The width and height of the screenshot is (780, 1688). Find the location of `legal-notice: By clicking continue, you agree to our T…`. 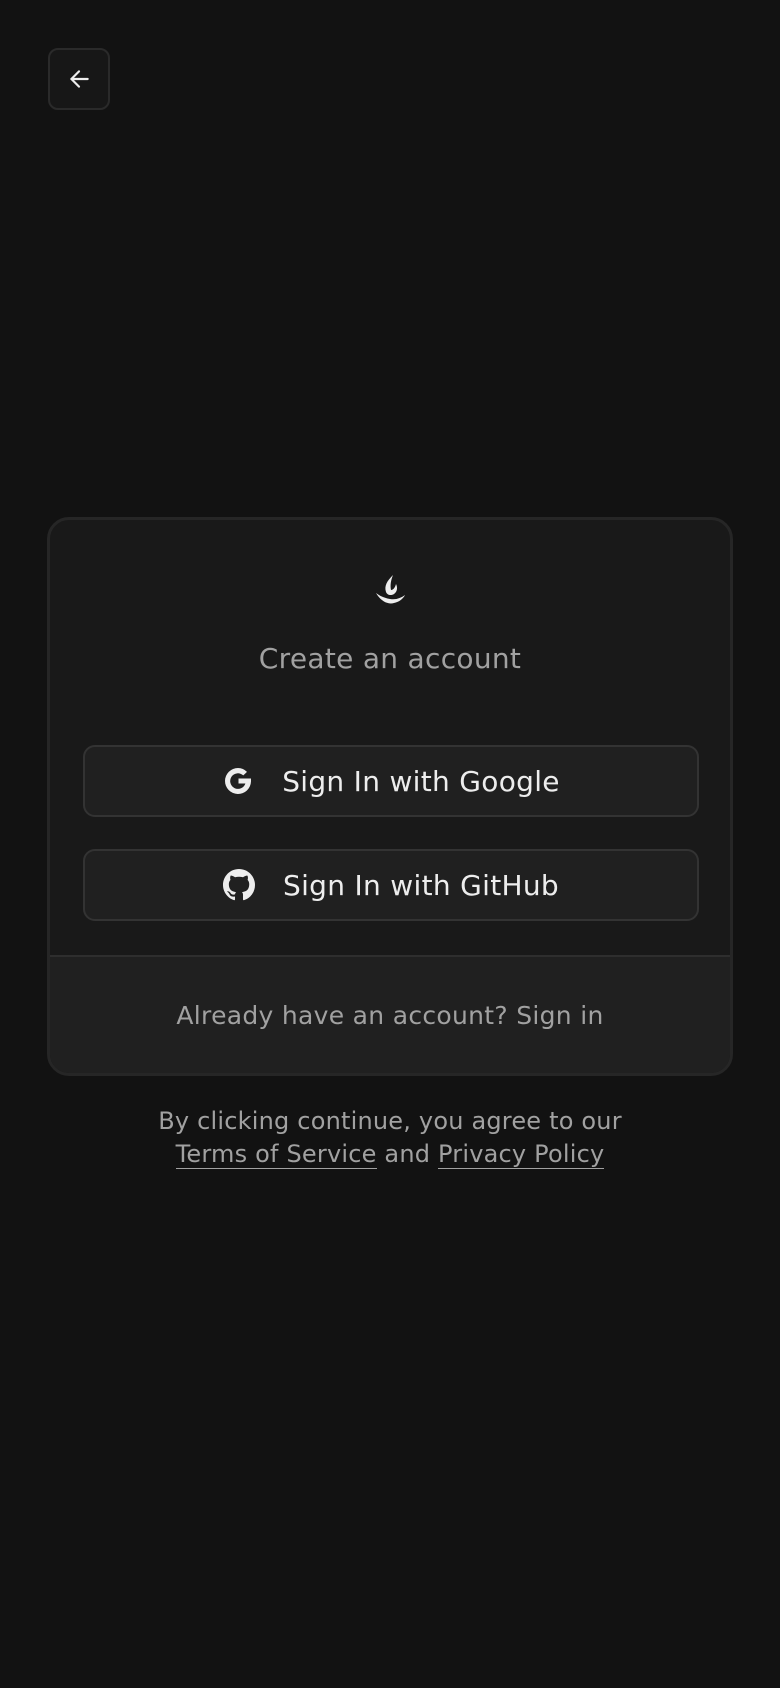

legal-notice: By clicking continue, you agree to our T… is located at coordinates (390, 1138).